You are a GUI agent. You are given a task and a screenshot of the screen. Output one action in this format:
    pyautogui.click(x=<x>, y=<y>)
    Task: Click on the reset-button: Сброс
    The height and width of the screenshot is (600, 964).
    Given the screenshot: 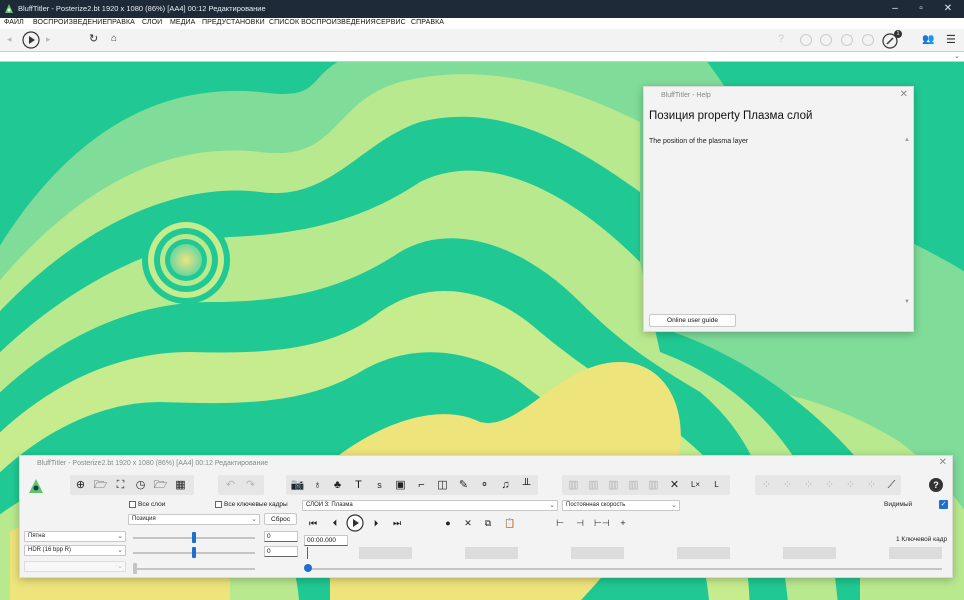 What is the action you would take?
    pyautogui.click(x=280, y=519)
    